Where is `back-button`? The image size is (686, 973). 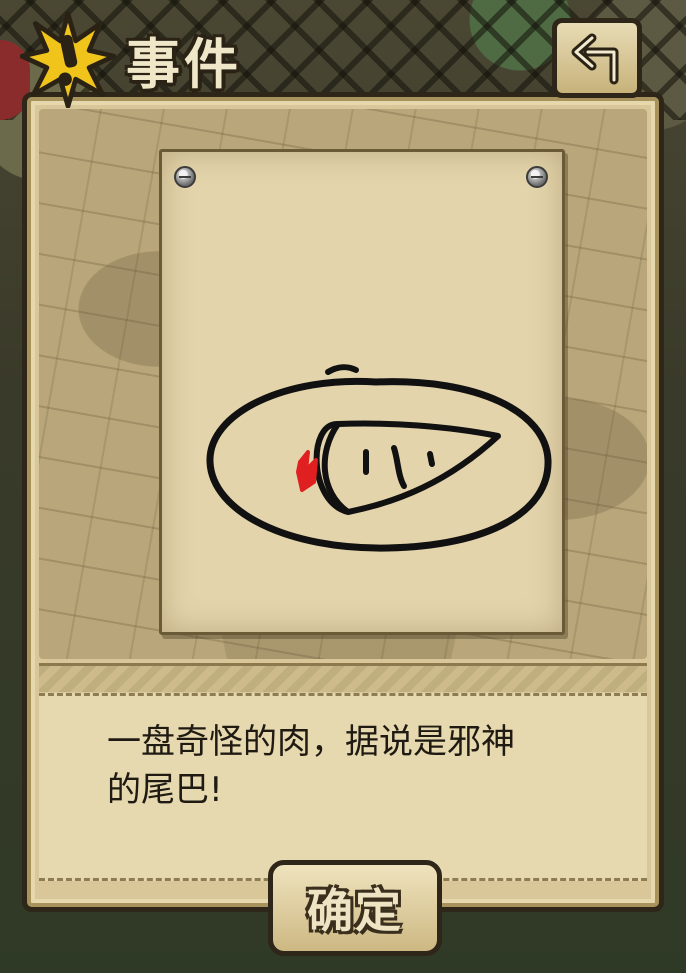 back-button is located at coordinates (597, 58).